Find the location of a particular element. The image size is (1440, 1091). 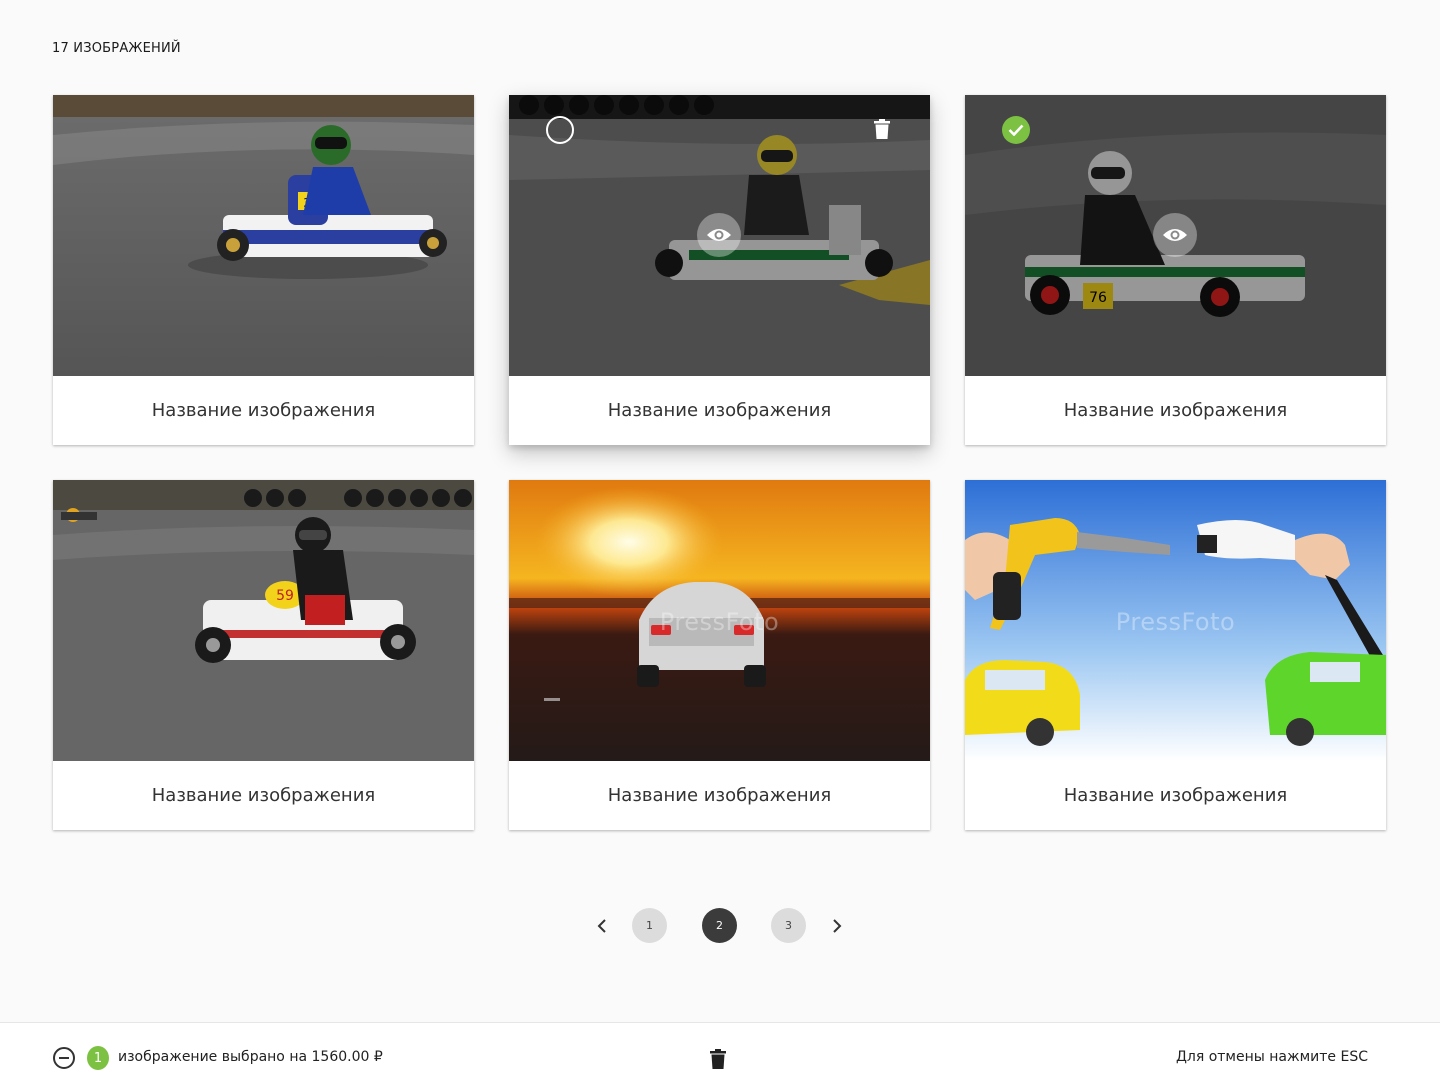

image-thumbnail: 8 is located at coordinates (719, 235).